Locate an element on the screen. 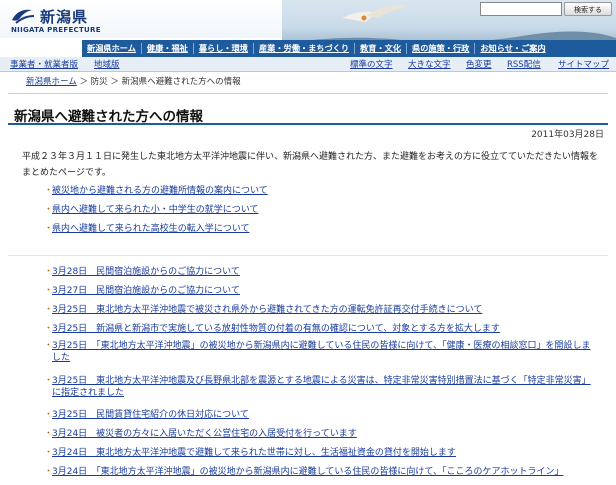 This screenshot has height=485, width=616. prefecture-logo-icon is located at coordinates (23, 16).